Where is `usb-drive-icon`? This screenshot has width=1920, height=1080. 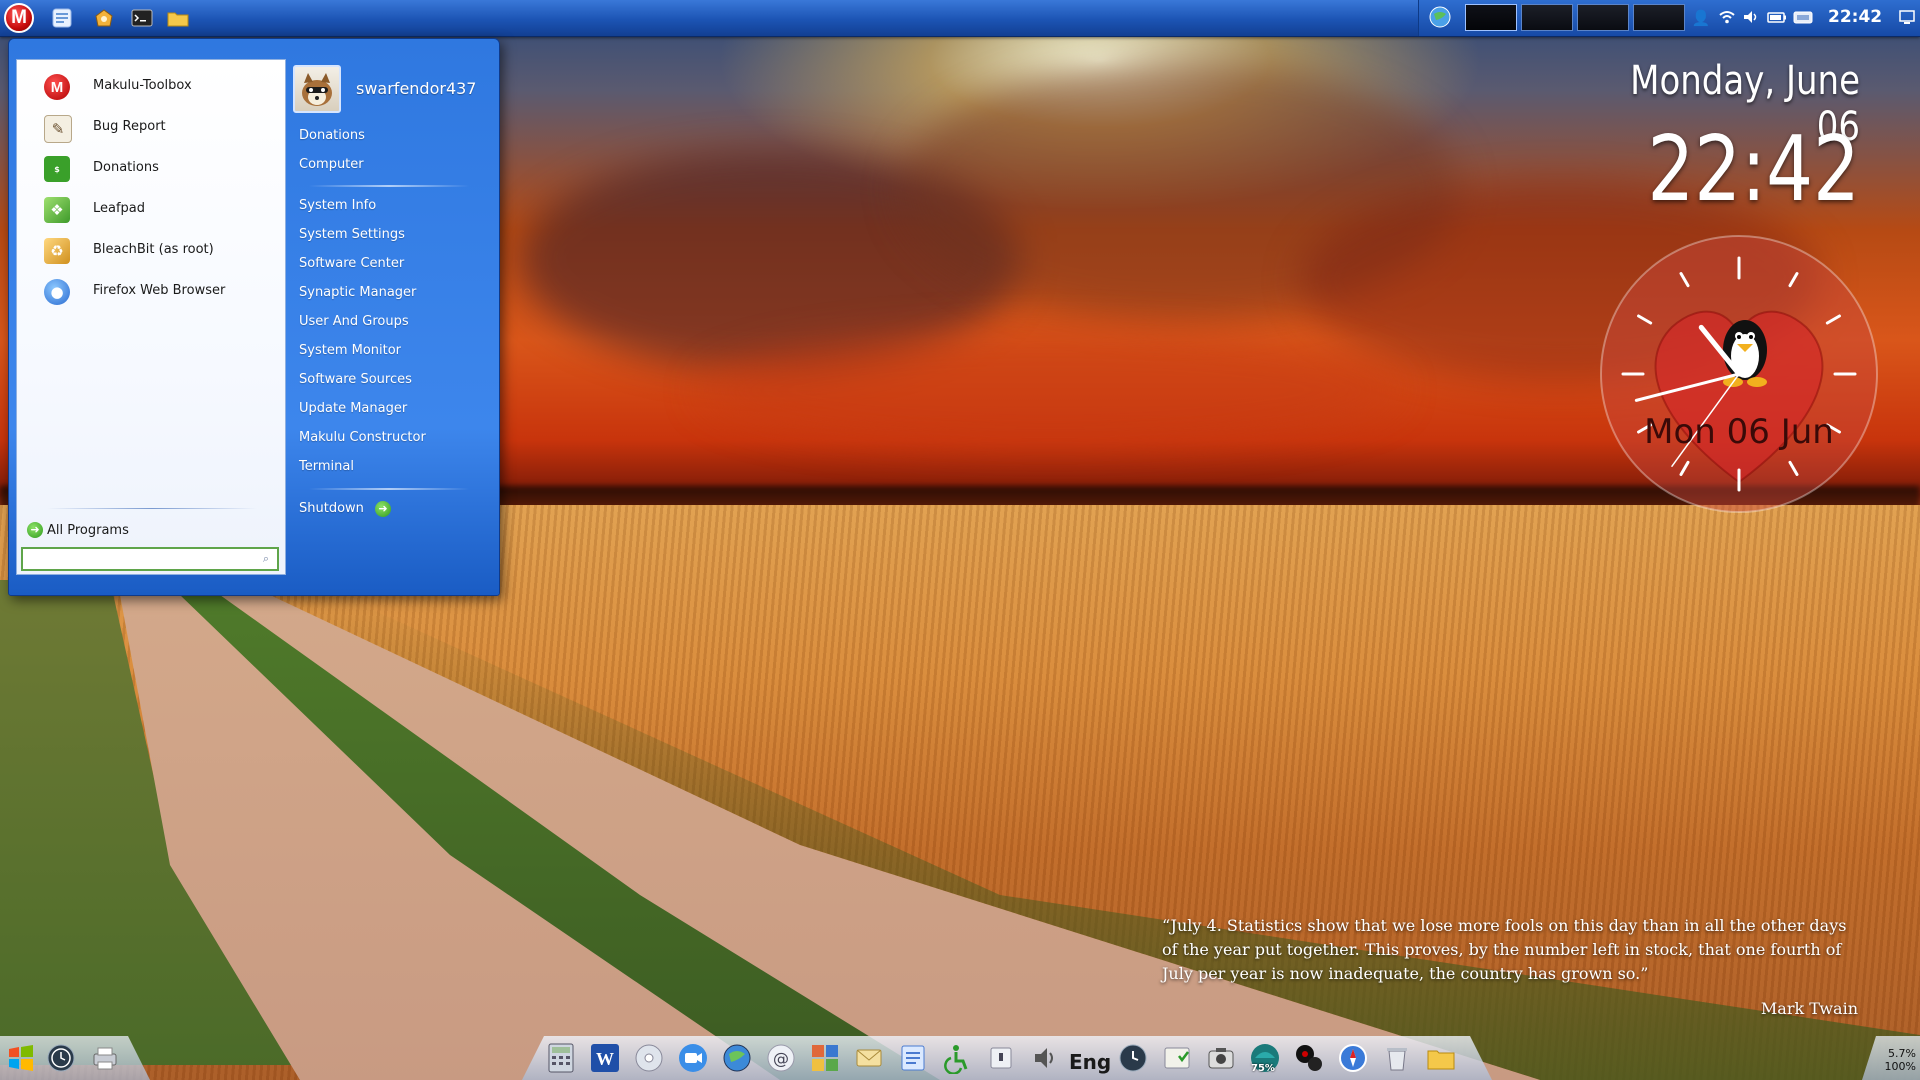
usb-drive-icon is located at coordinates (1001, 1058).